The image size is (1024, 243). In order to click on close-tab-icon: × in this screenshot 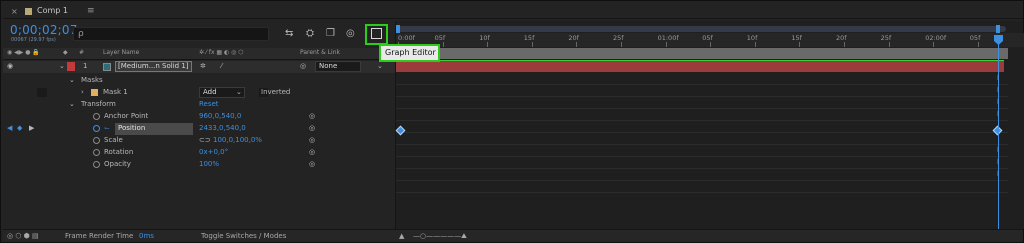, I will do `click(14, 11)`.